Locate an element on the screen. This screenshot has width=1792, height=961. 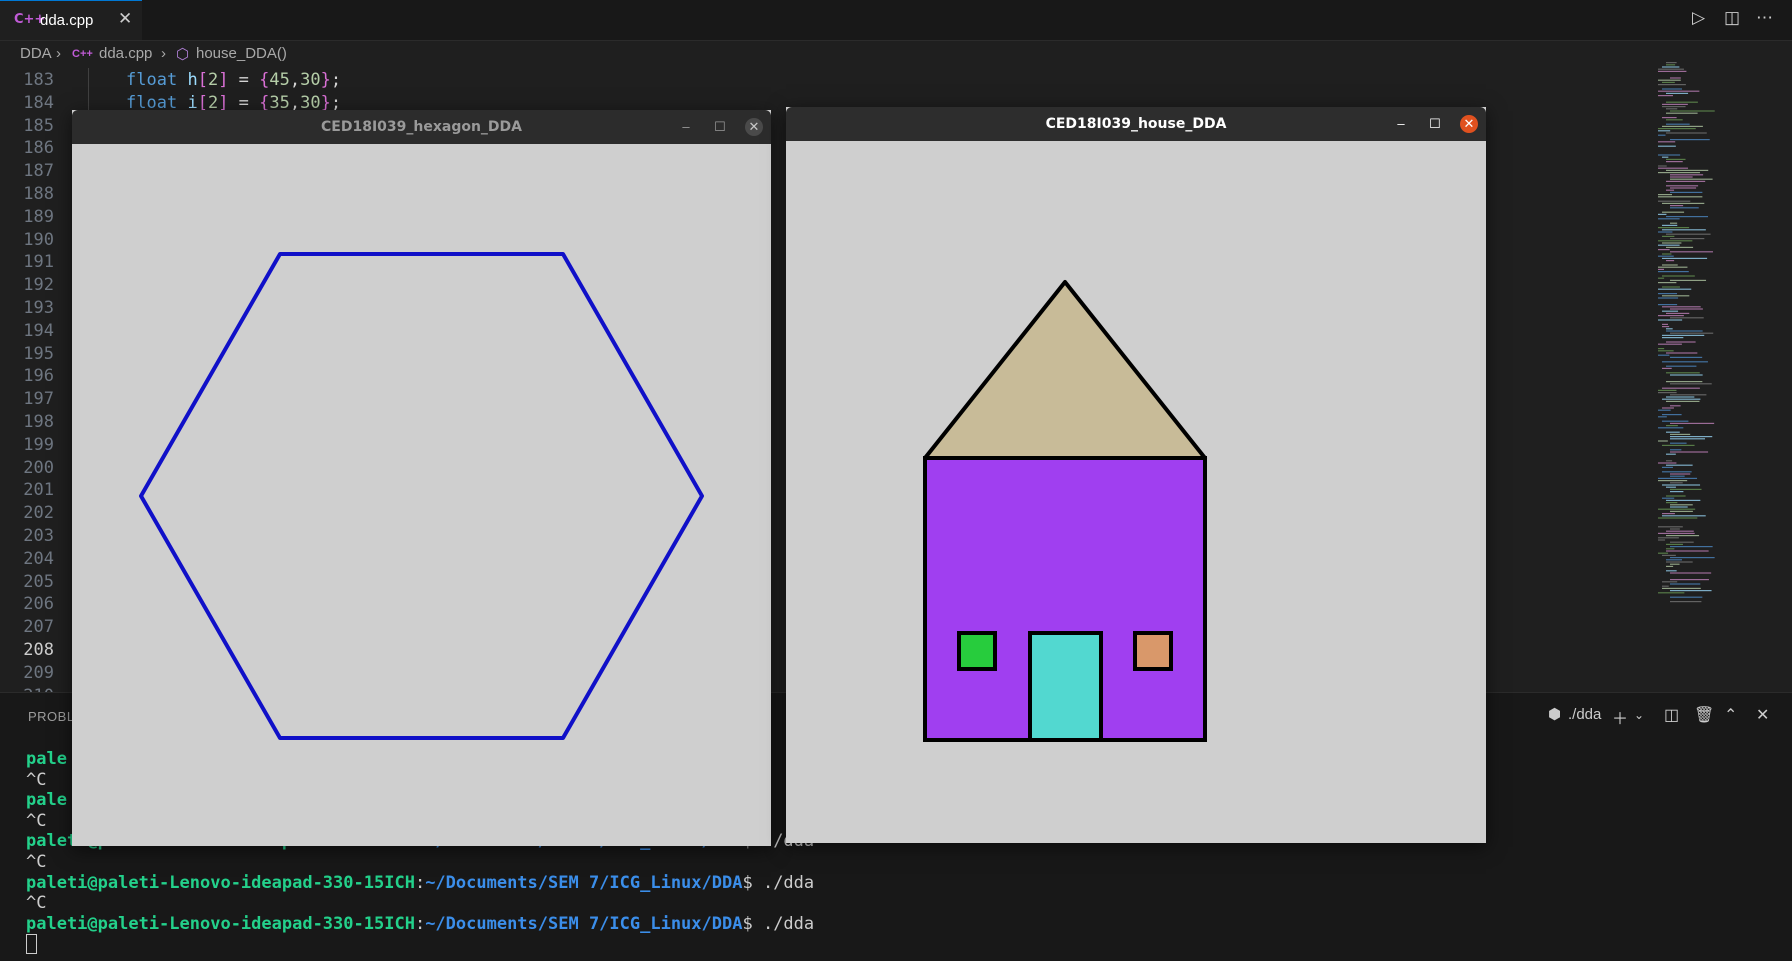
window-titlebar: CED18I039_house_DDA – ☐ ✕ is located at coordinates (1136, 124).